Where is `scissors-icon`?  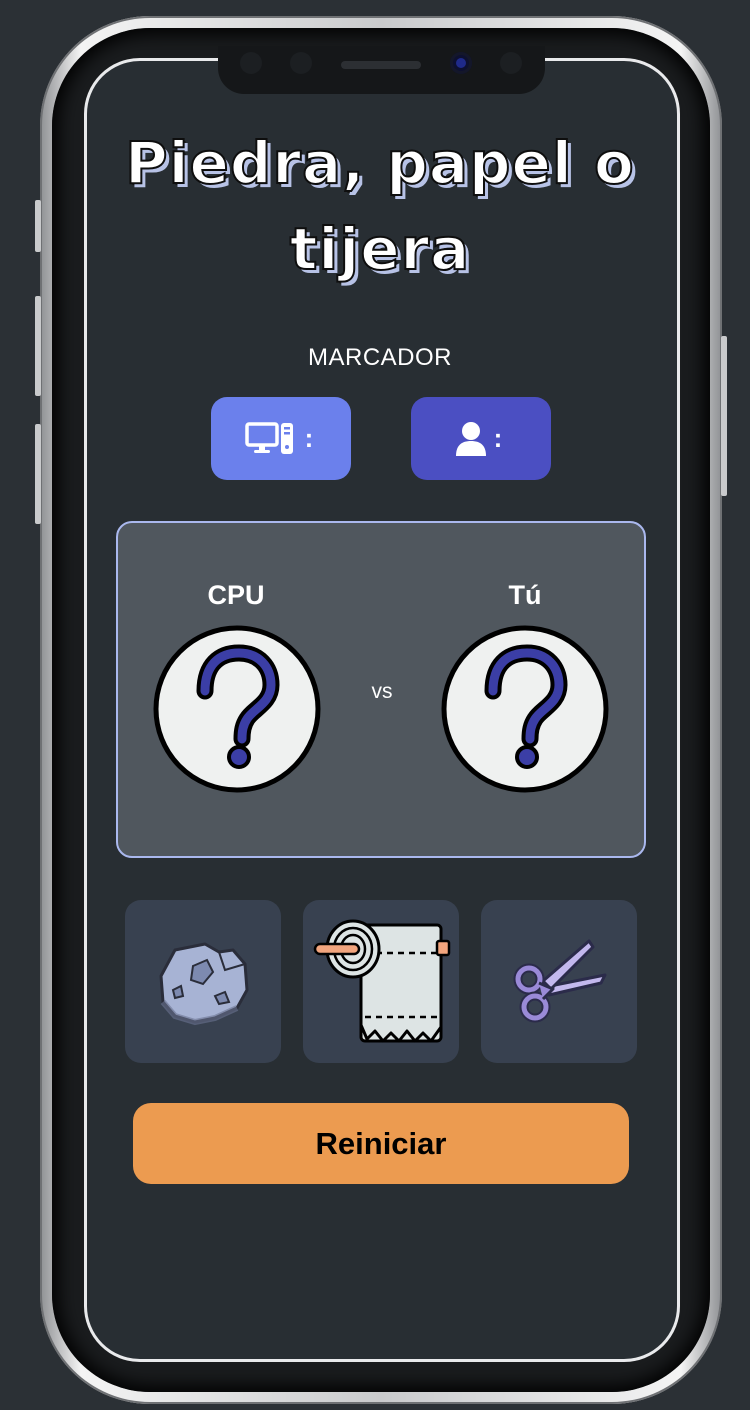
scissors-icon is located at coordinates (560, 980).